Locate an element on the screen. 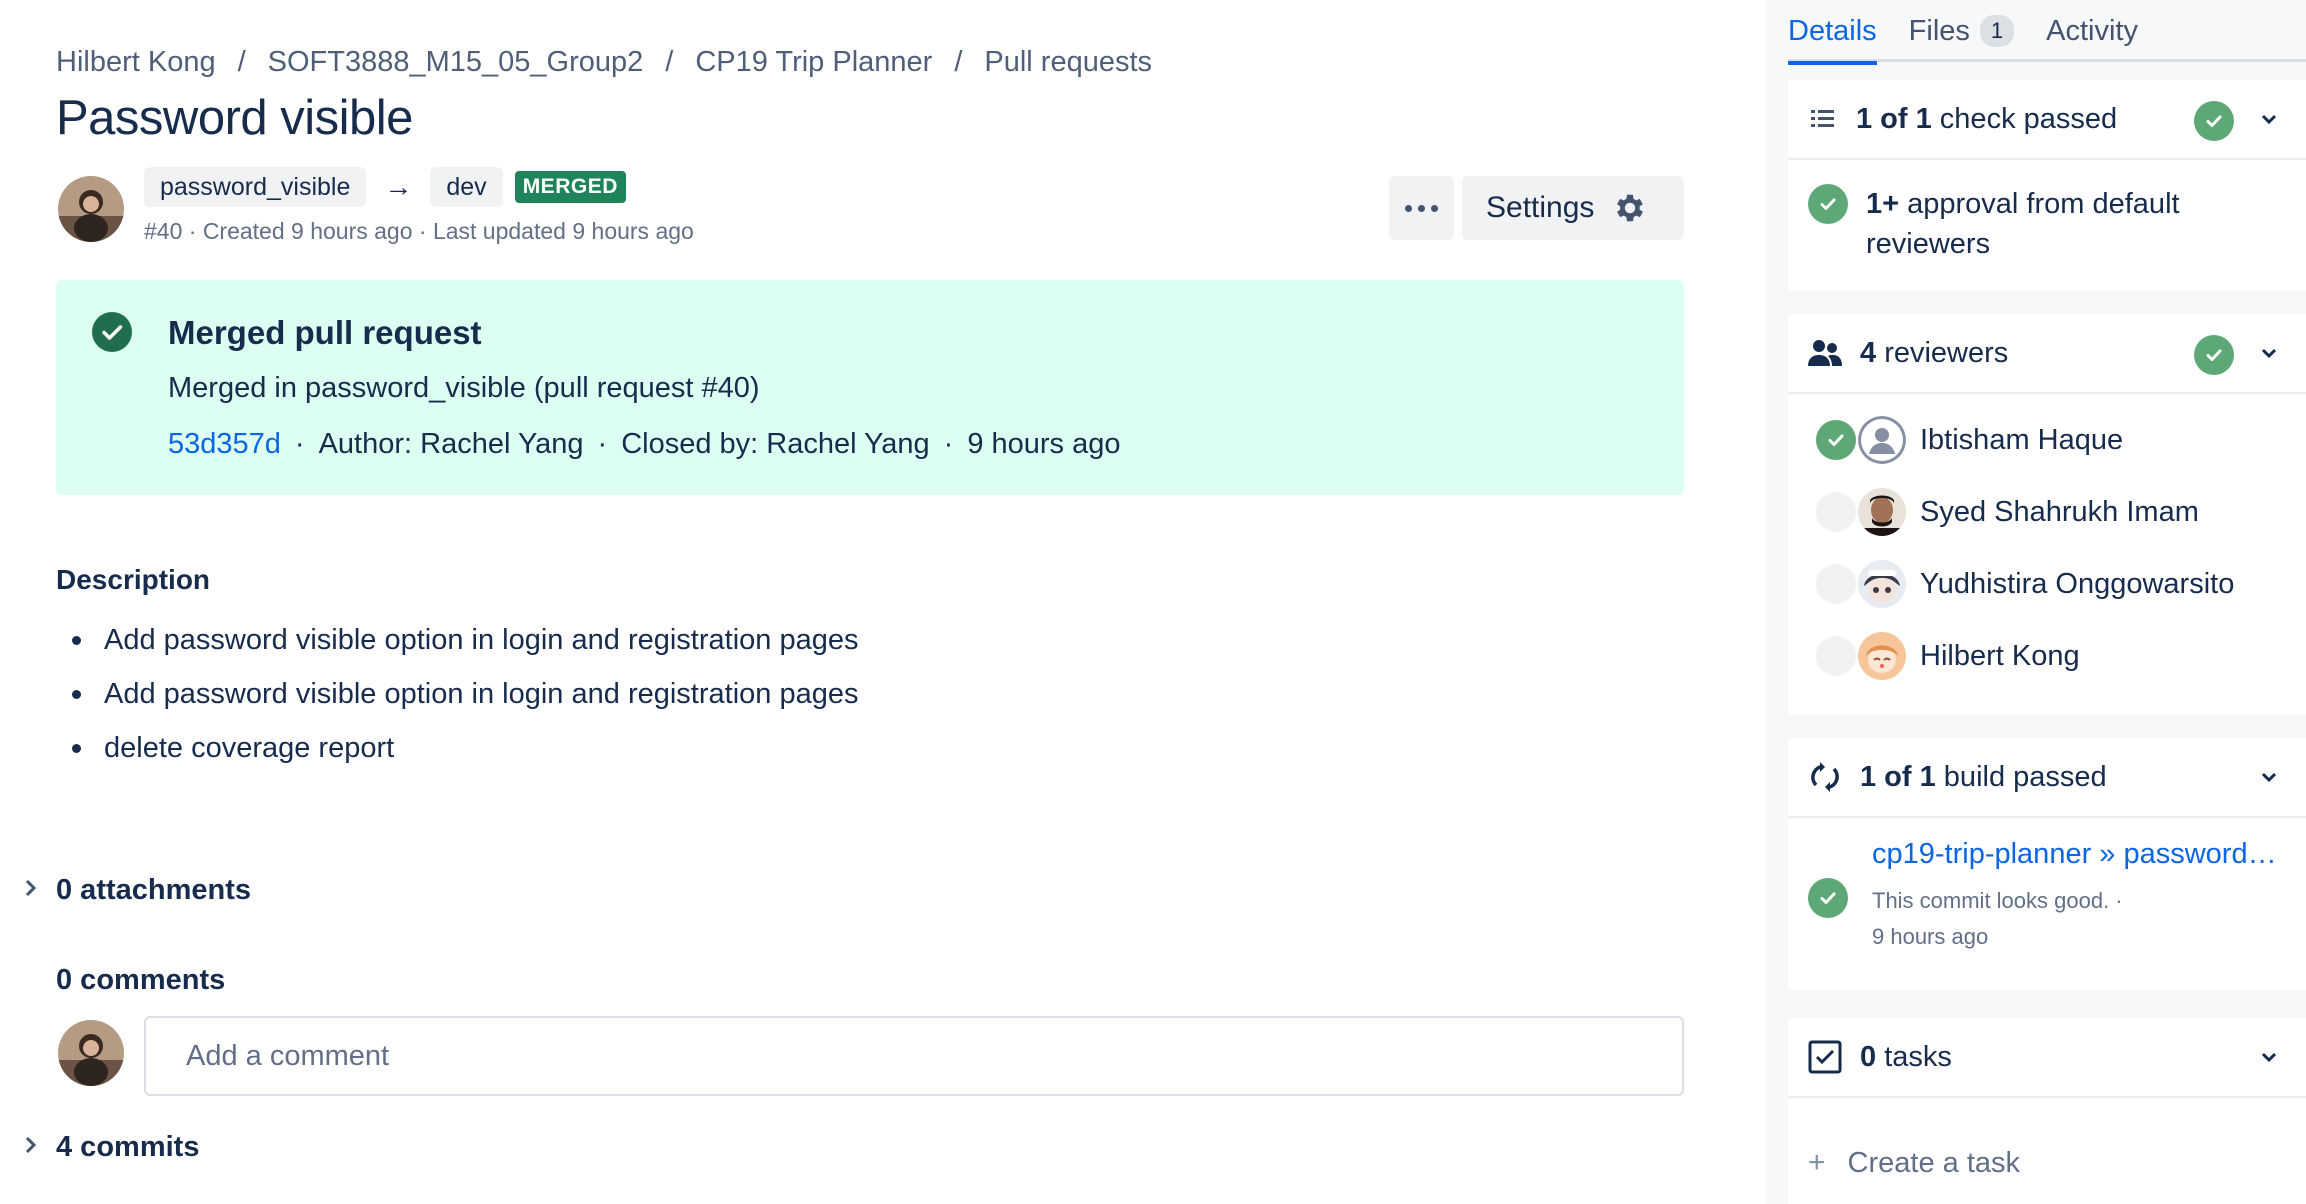 Image resolution: width=2306 pixels, height=1204 pixels. reviewer-item: Hilbert Kong is located at coordinates (2047, 656).